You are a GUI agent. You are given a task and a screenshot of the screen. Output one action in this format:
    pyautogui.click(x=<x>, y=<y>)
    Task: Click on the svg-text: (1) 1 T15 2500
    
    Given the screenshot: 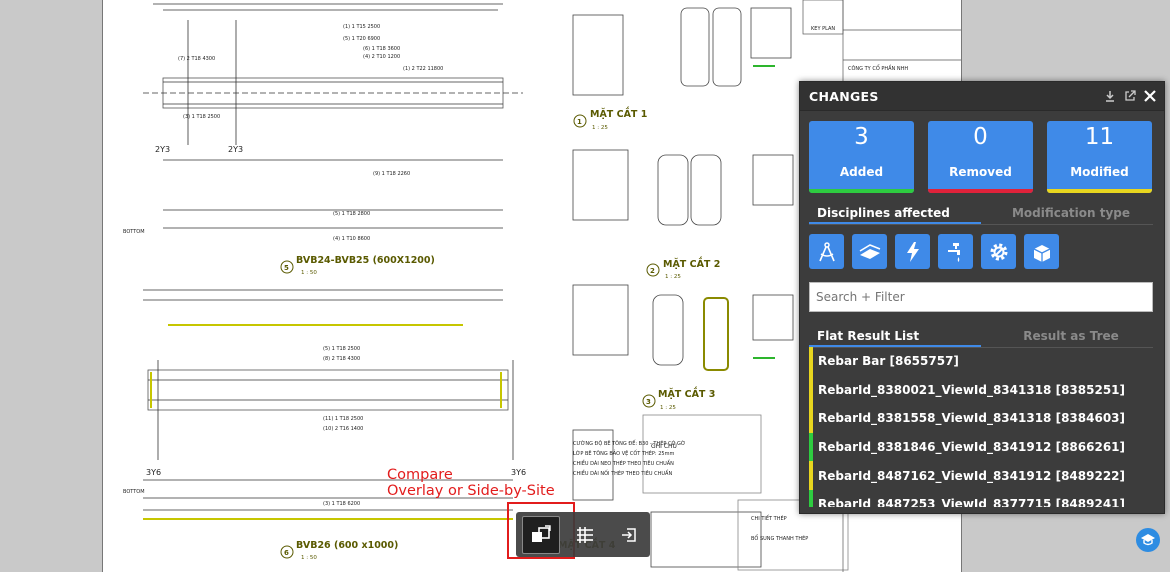 What is the action you would take?
    pyautogui.click(x=361, y=27)
    